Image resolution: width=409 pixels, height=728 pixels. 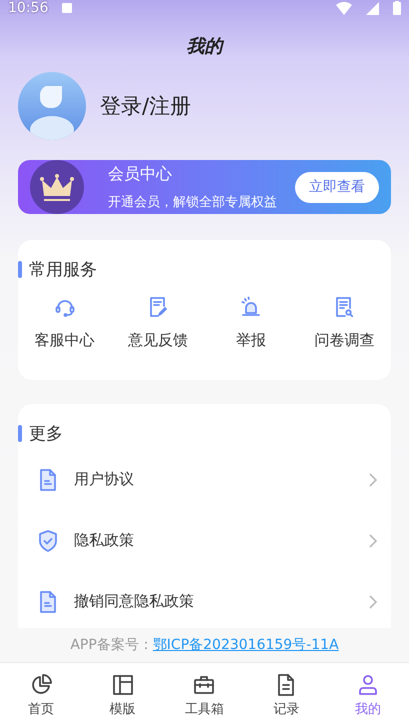 I want to click on view-now-button: 立即查看, so click(x=337, y=187).